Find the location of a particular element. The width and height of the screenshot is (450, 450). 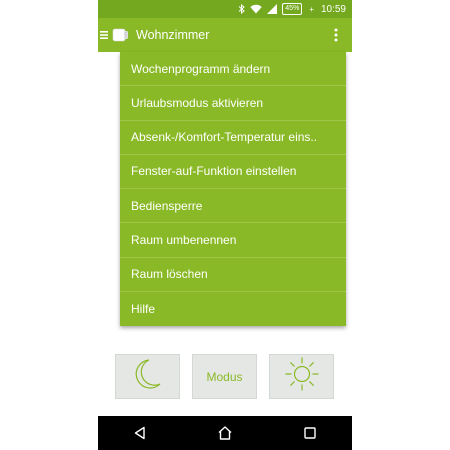

night-mode-button is located at coordinates (147, 376).